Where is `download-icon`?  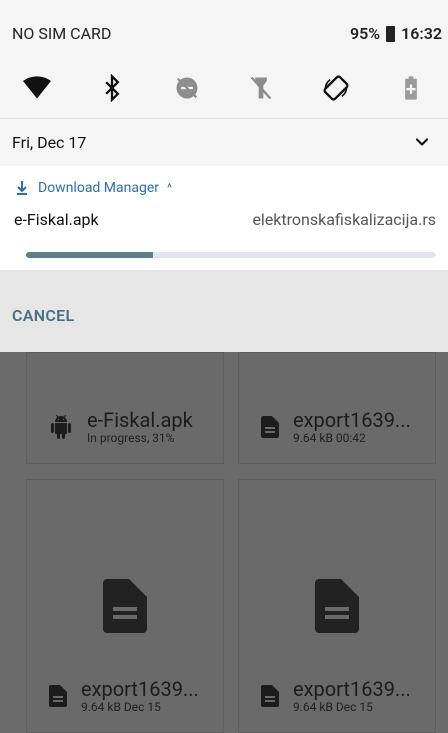
download-icon is located at coordinates (22, 188).